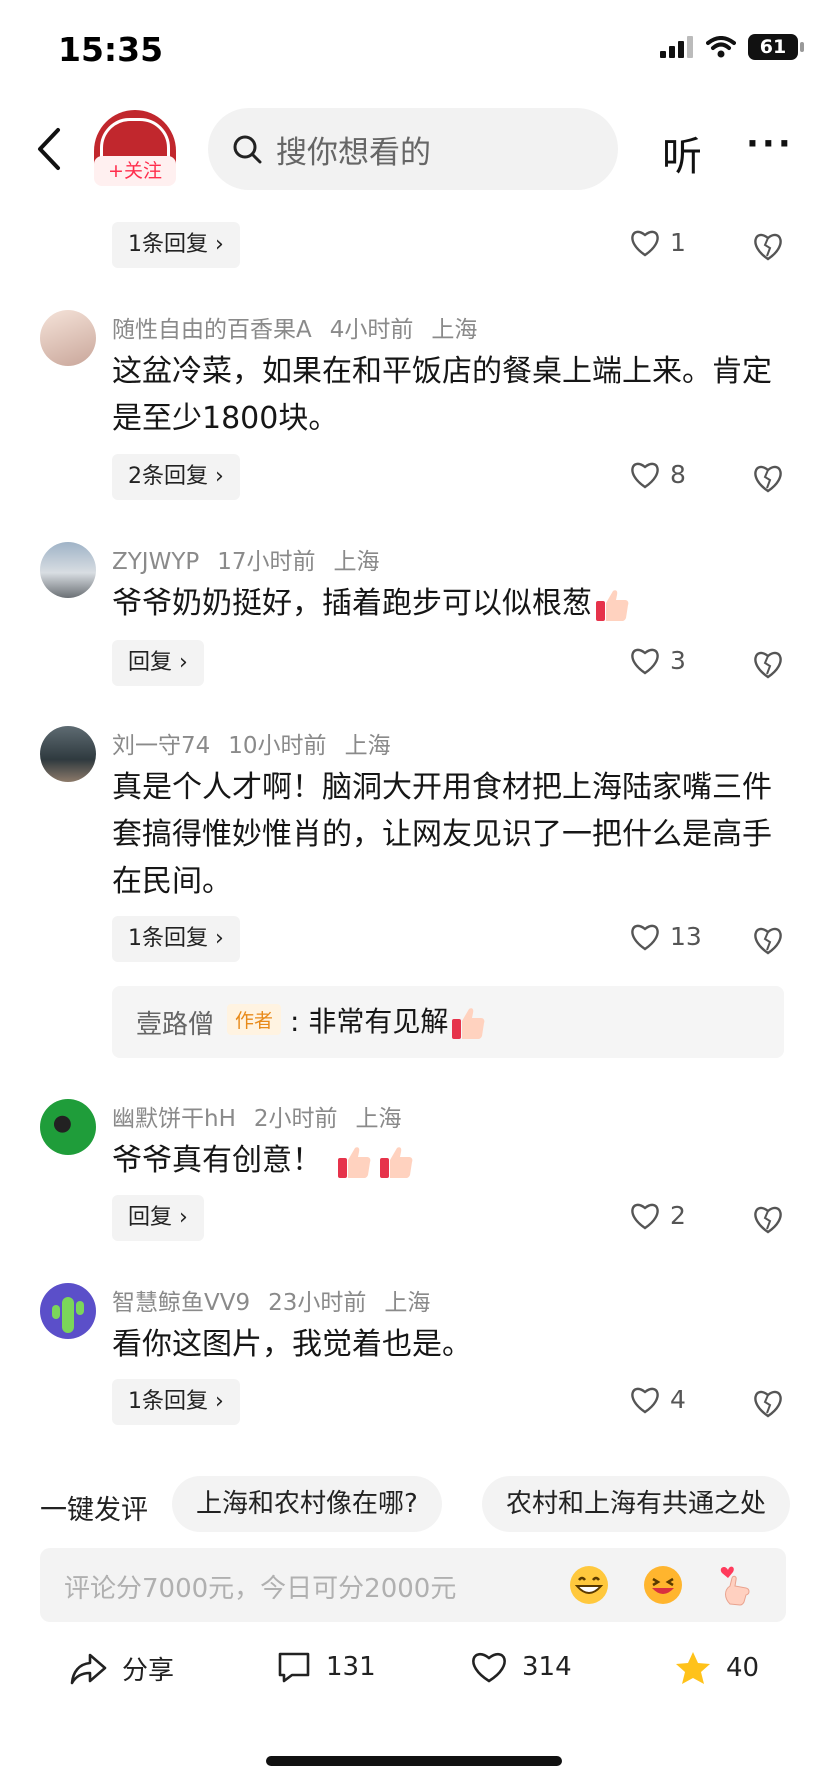  I want to click on comment-meta: 刘一守74 10小时前 上海, so click(260, 743).